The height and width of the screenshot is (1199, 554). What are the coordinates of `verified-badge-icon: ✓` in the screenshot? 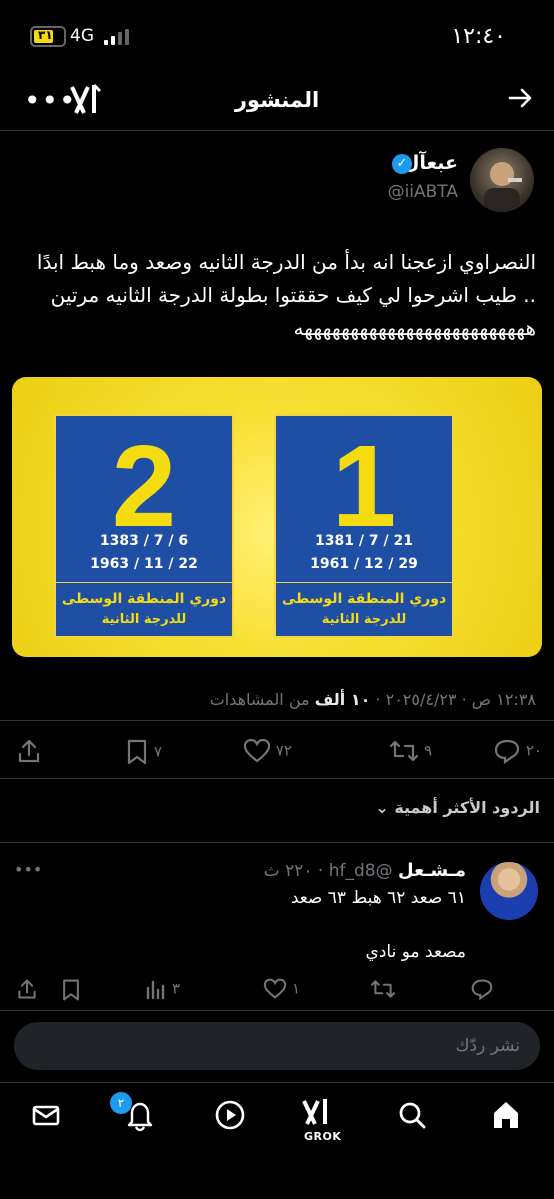 It's located at (402, 164).